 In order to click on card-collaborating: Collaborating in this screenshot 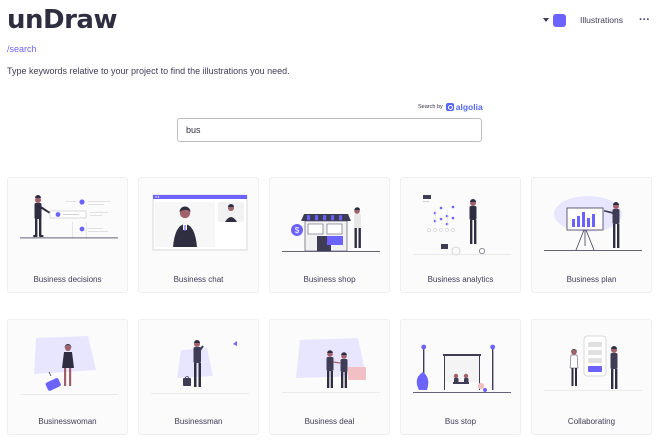, I will do `click(591, 377)`.